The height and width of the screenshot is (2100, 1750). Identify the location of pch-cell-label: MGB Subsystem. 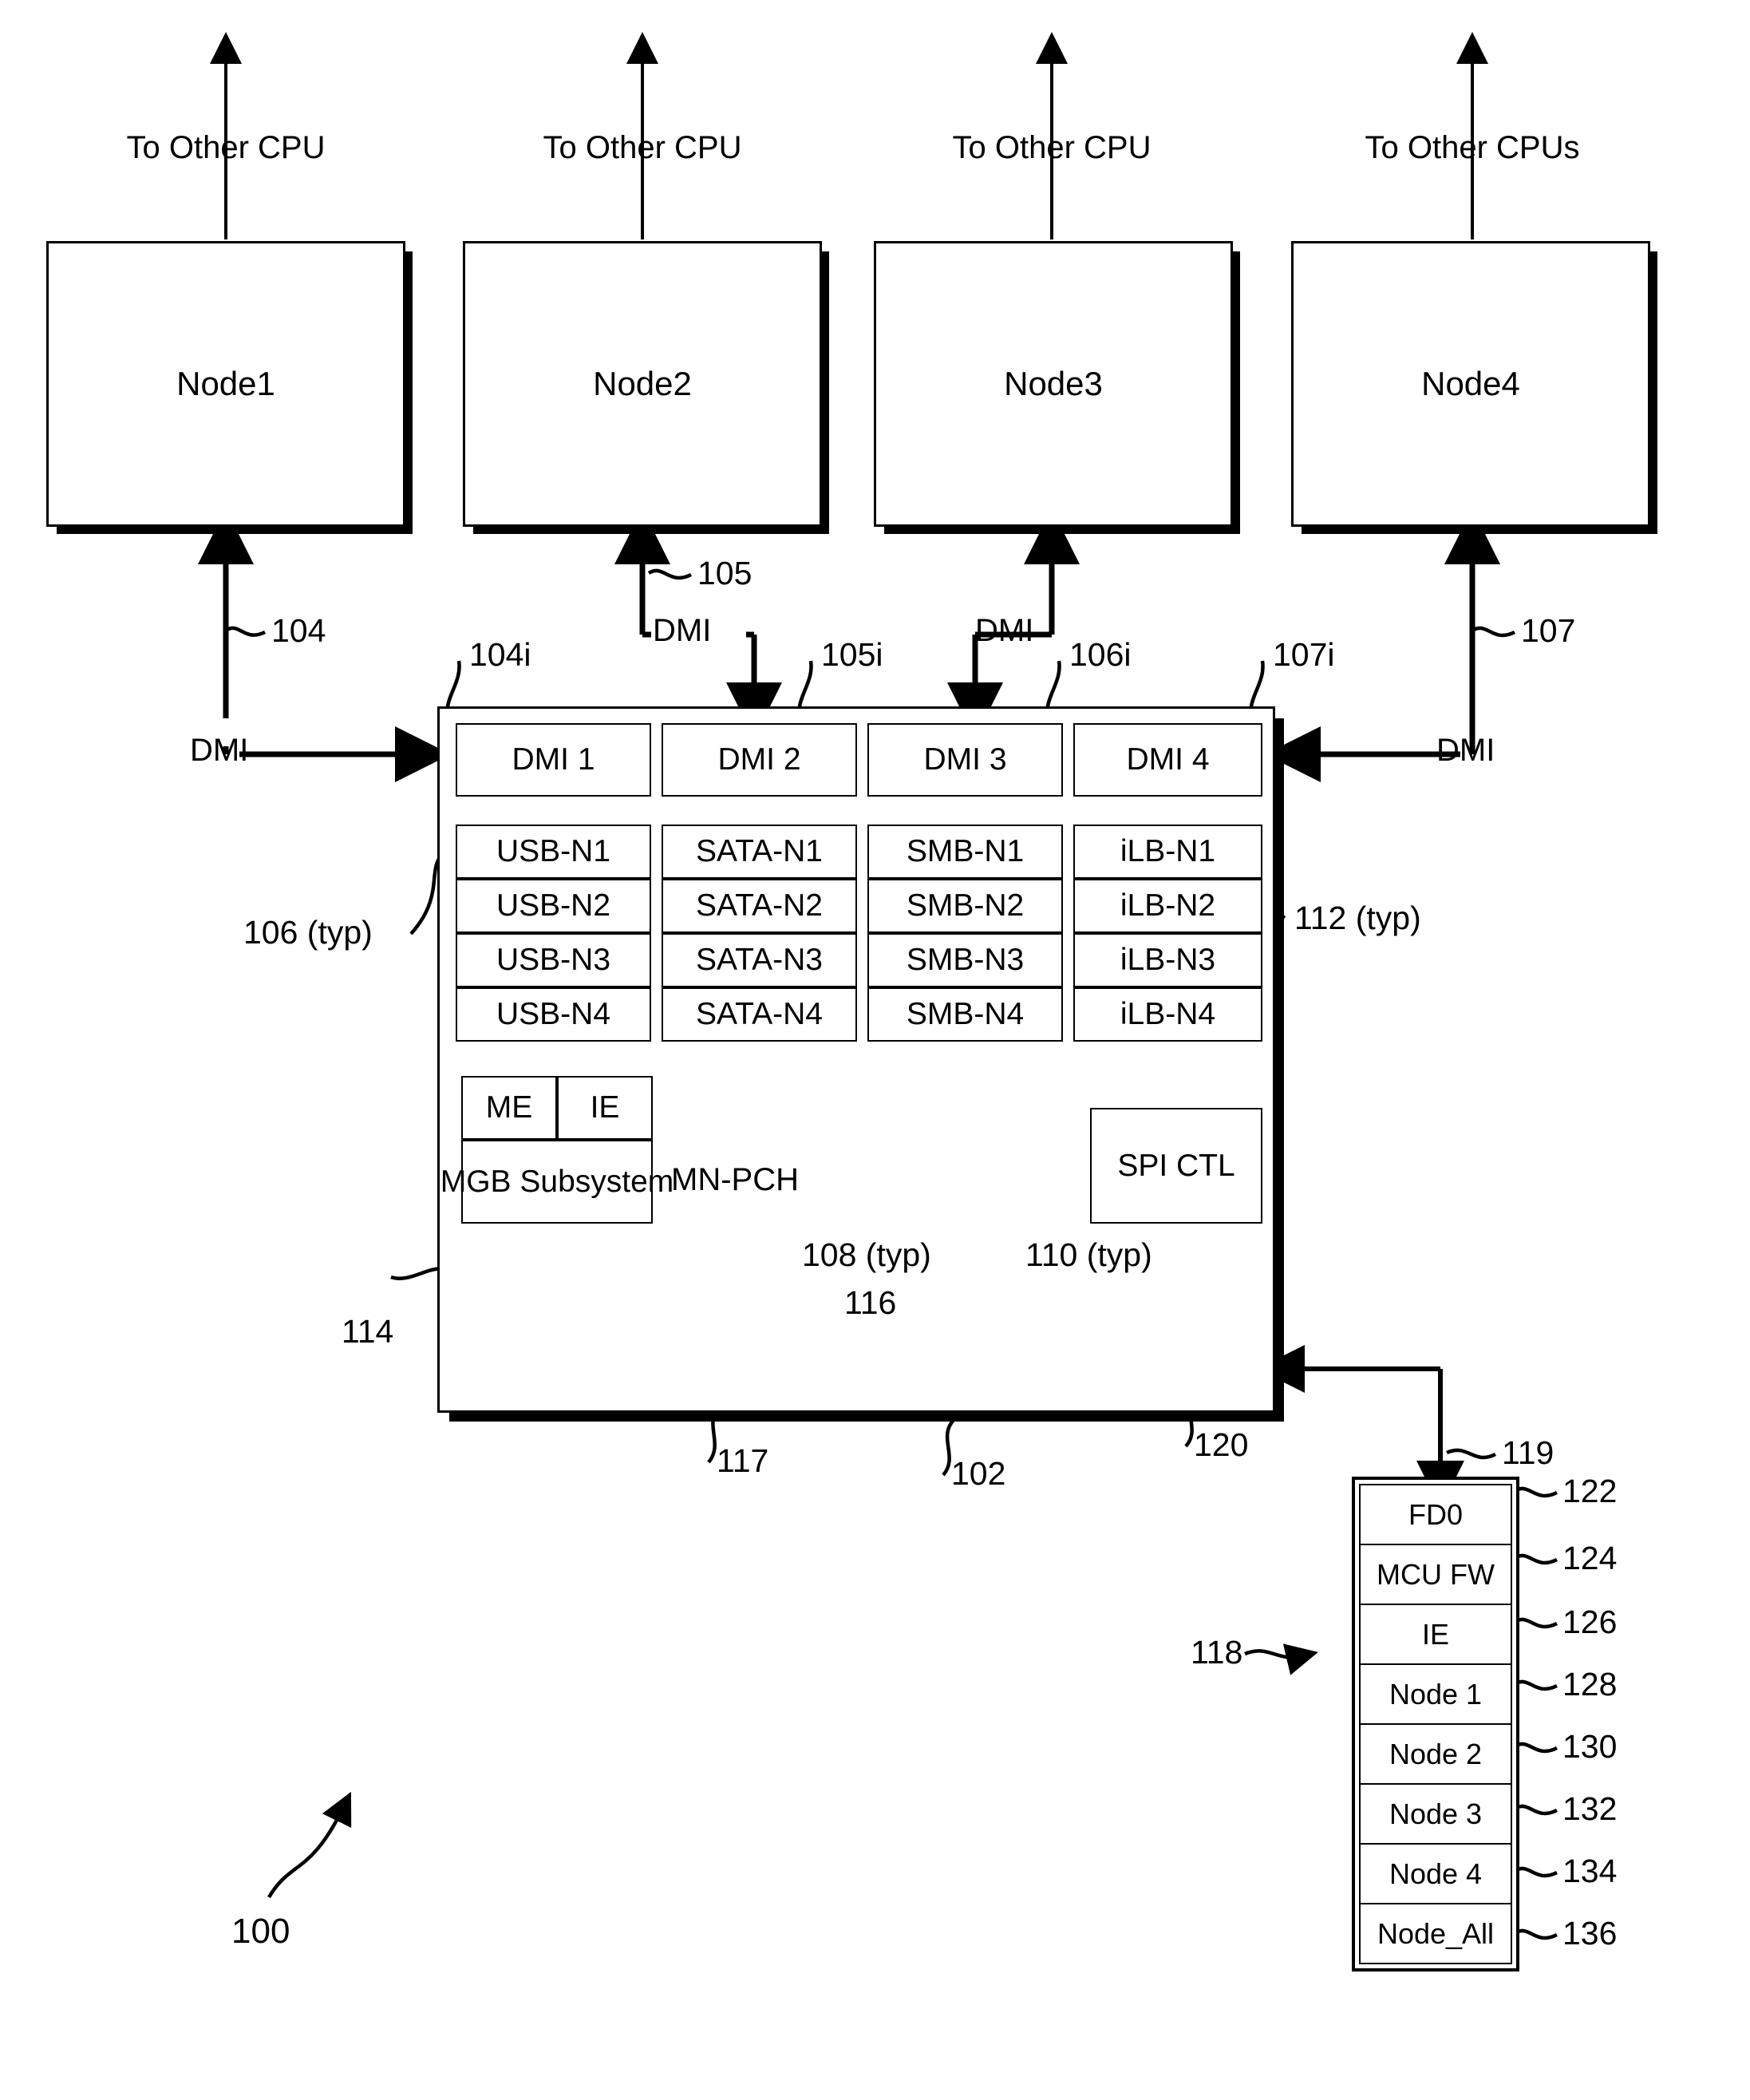
(557, 1181).